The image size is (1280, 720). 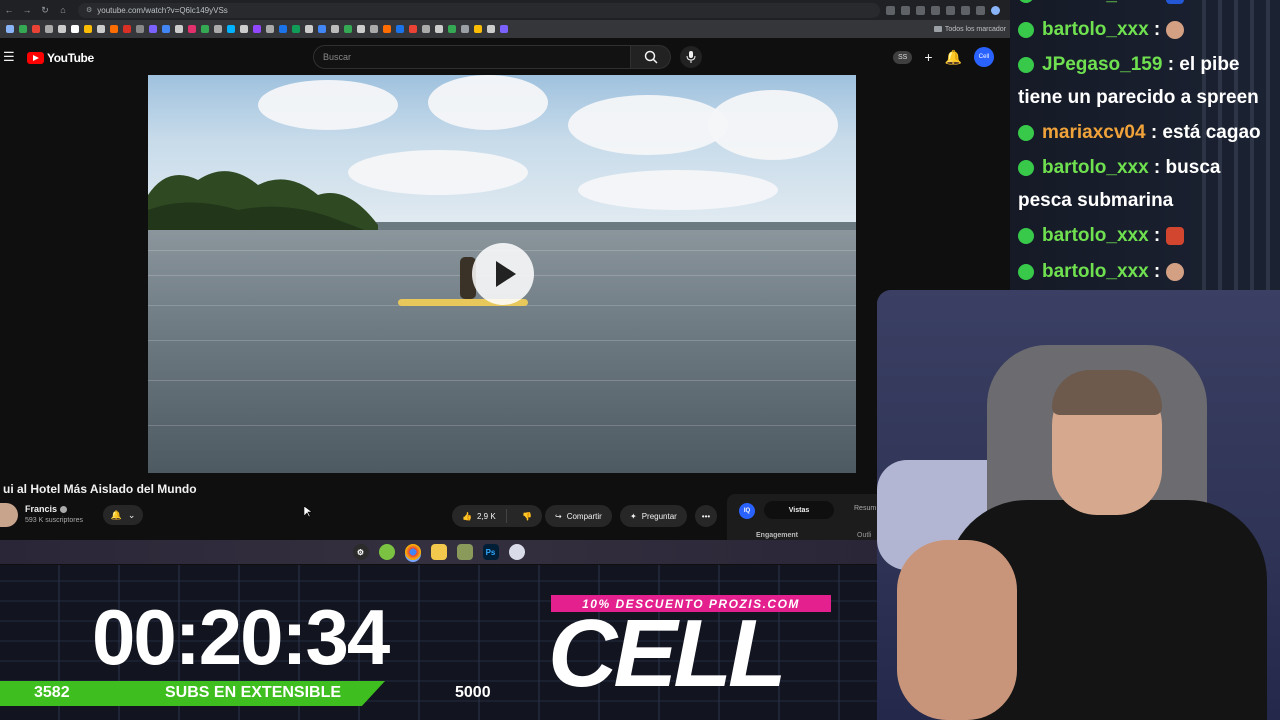 What do you see at coordinates (983, 57) in the screenshot?
I see `avatar: Cell` at bounding box center [983, 57].